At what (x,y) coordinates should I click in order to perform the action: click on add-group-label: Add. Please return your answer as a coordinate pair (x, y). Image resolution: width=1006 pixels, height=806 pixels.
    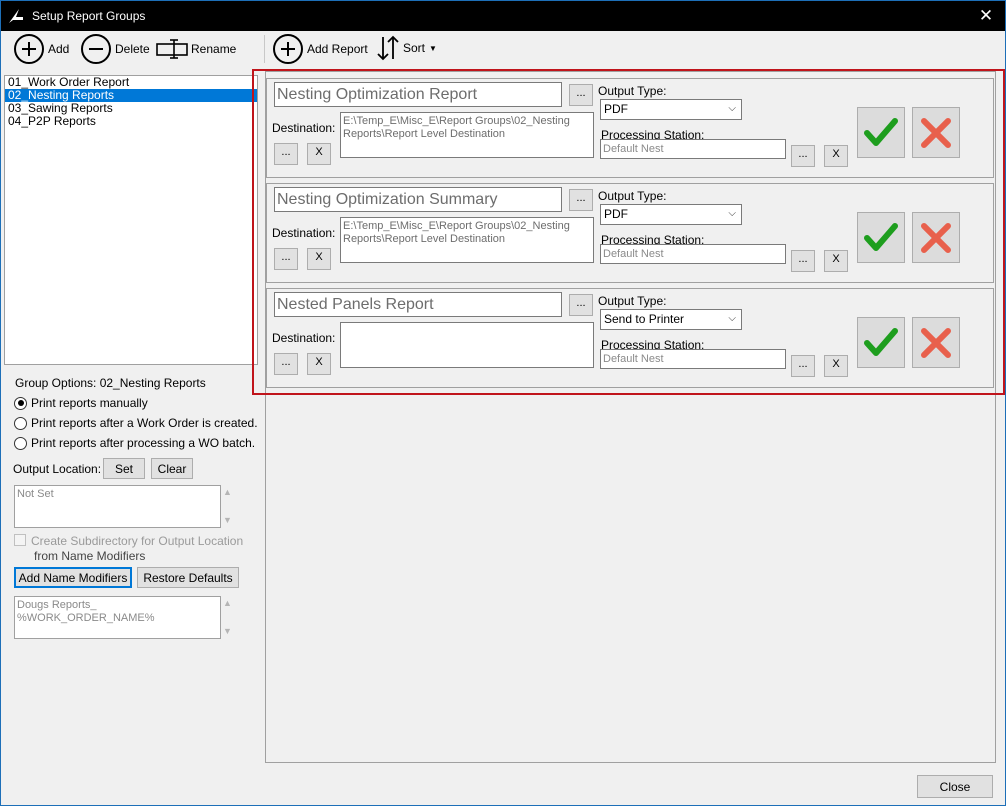
    Looking at the image, I should click on (59, 49).